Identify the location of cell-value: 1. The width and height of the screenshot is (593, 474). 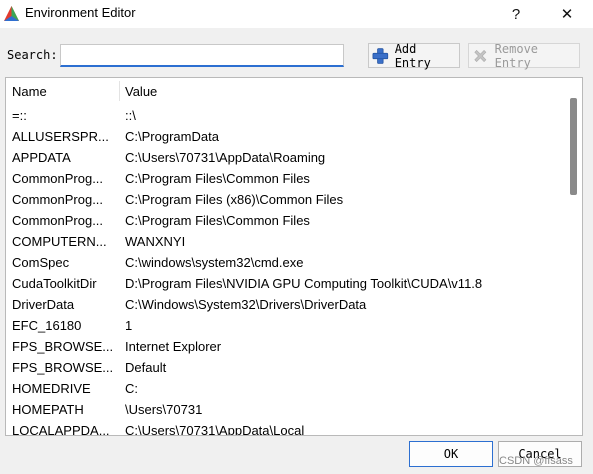
(129, 325).